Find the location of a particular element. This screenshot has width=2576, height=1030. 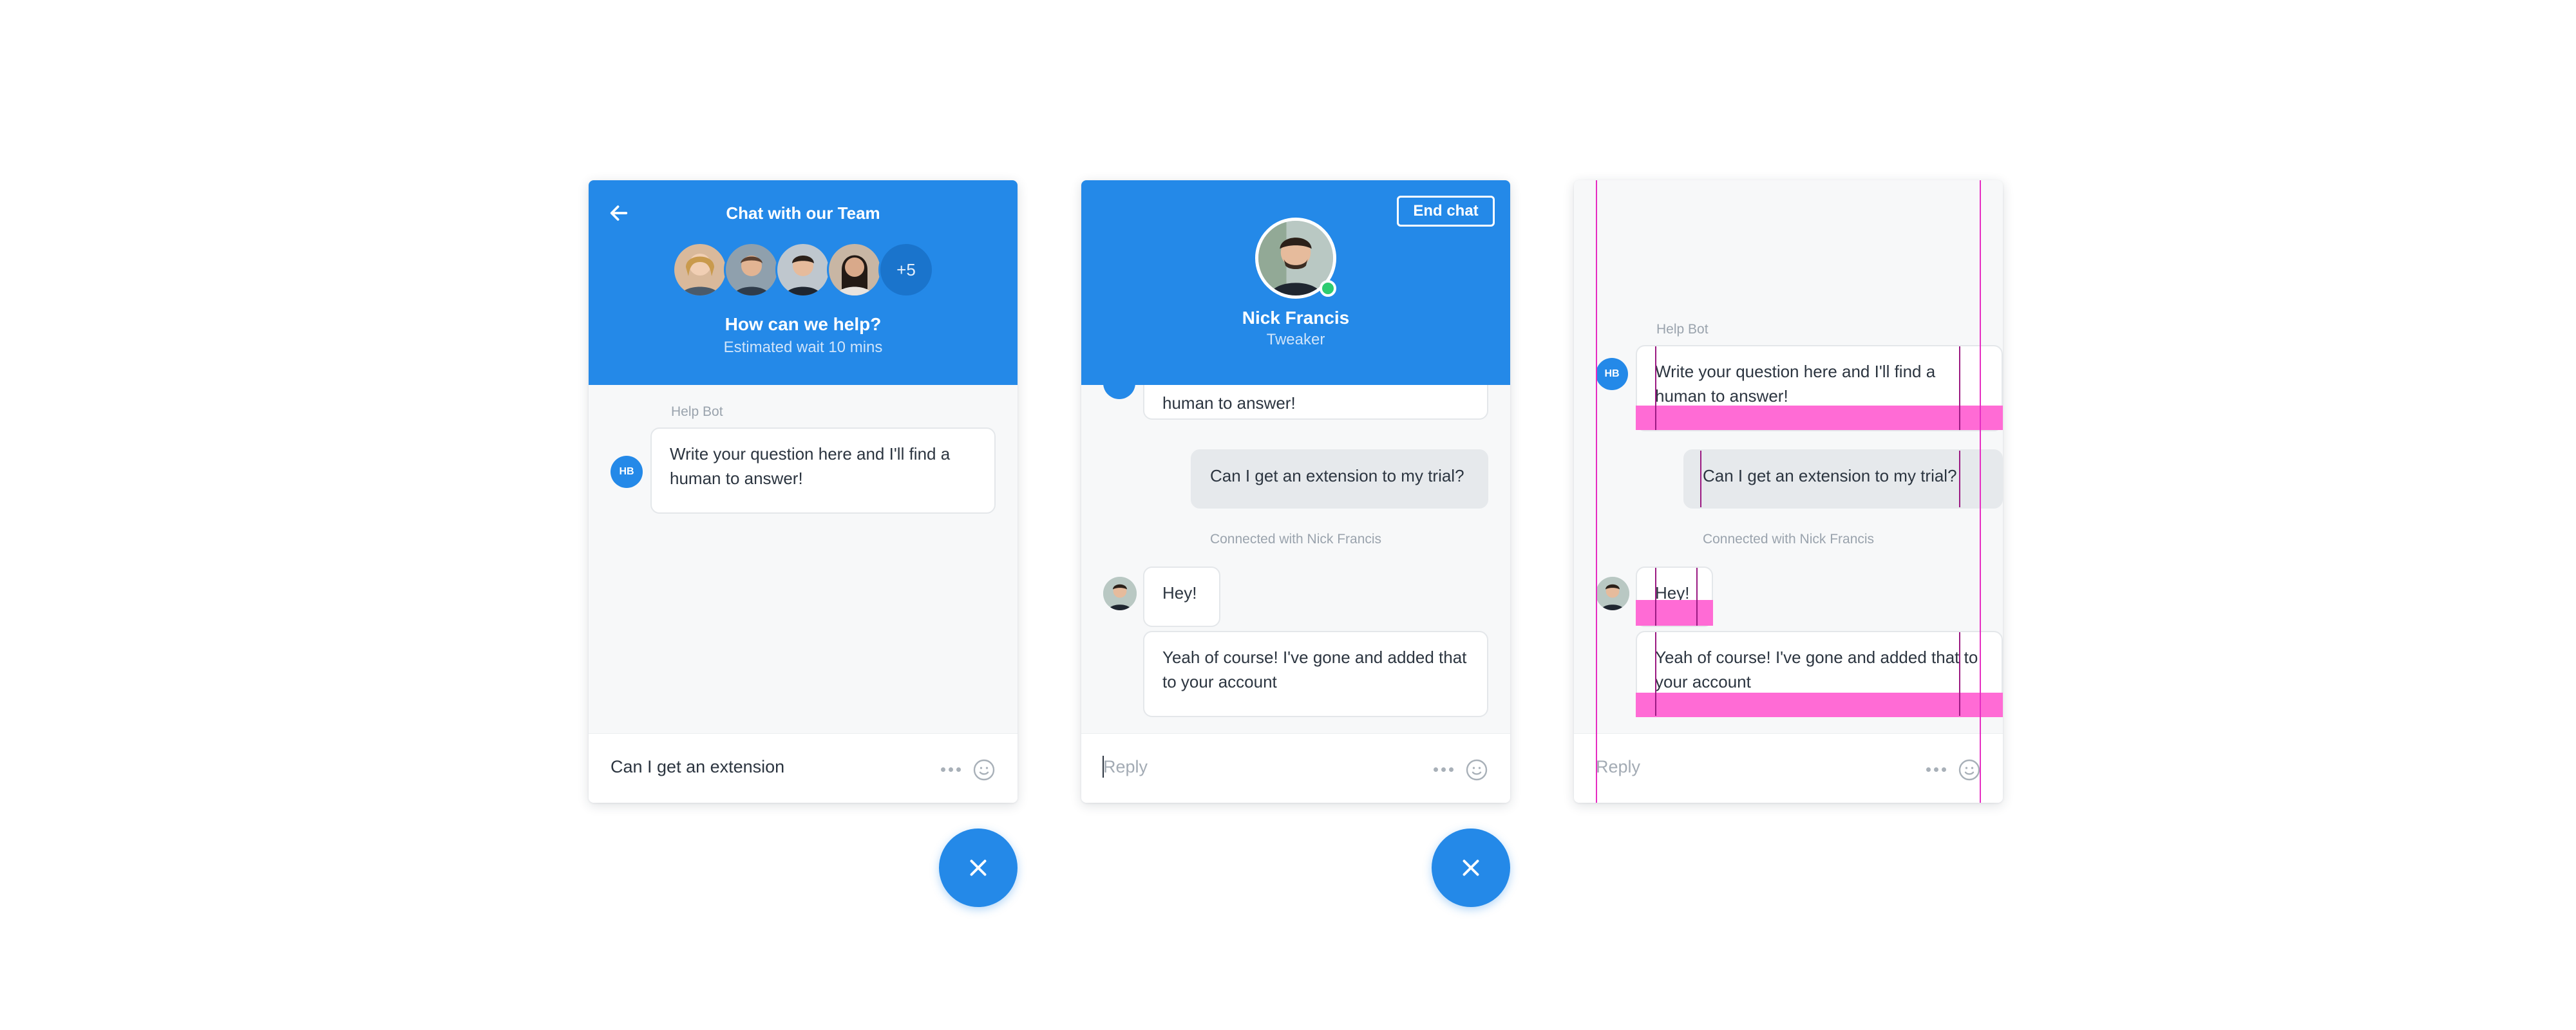

help-prompt: How can we help? is located at coordinates (803, 324).